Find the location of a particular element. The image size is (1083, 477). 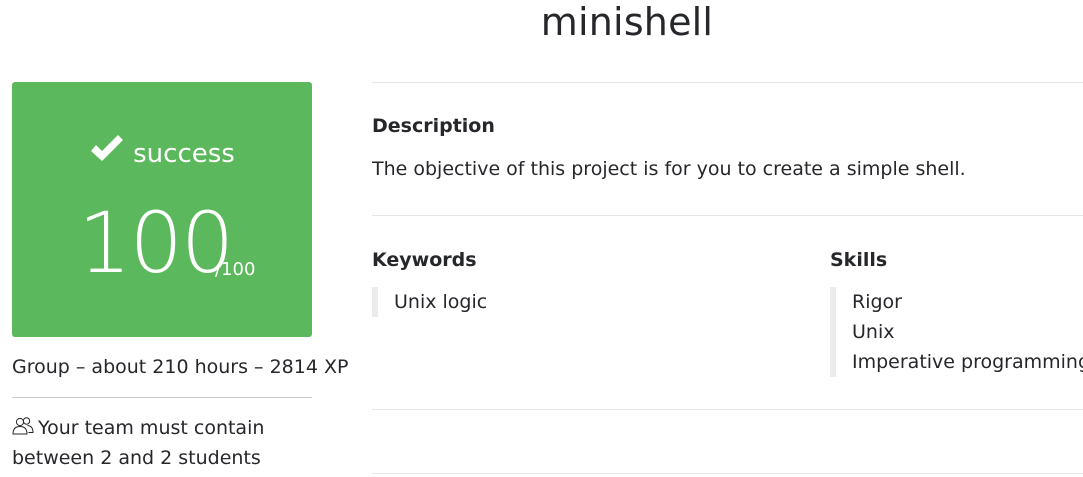

score-value: 100 is located at coordinates (156, 243).